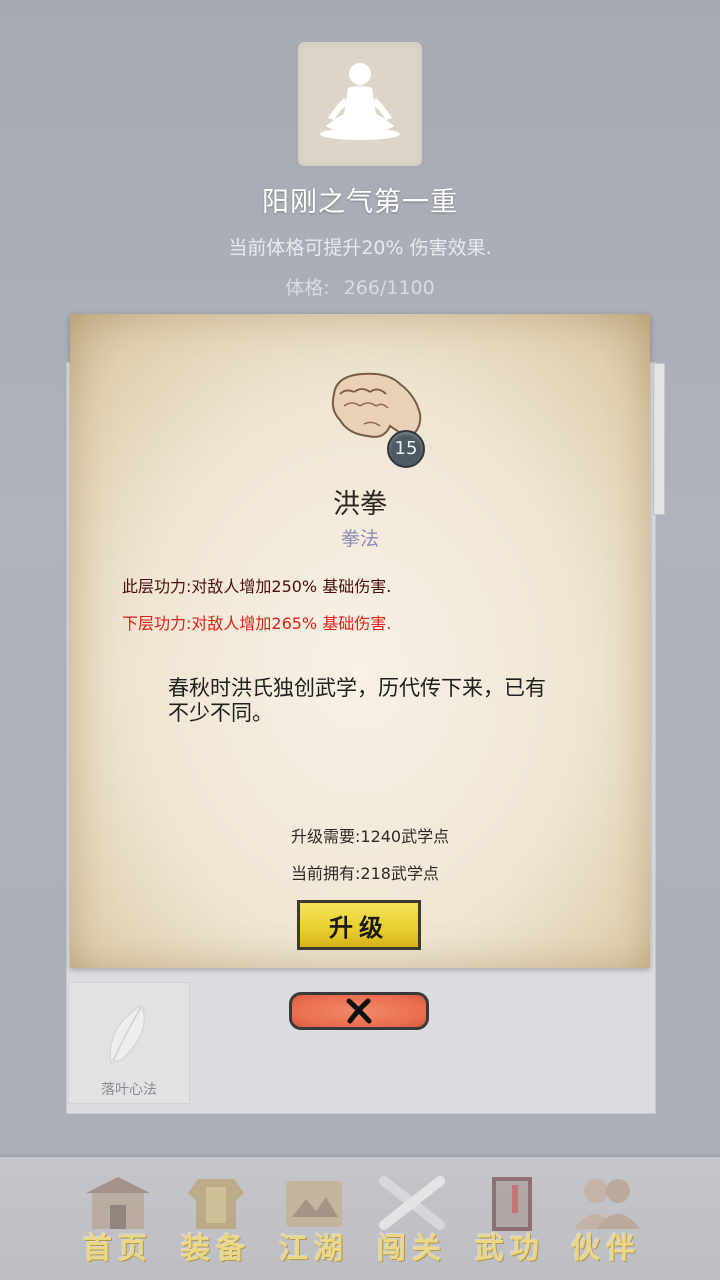  I want to click on skill-name: 洪拳, so click(360, 504).